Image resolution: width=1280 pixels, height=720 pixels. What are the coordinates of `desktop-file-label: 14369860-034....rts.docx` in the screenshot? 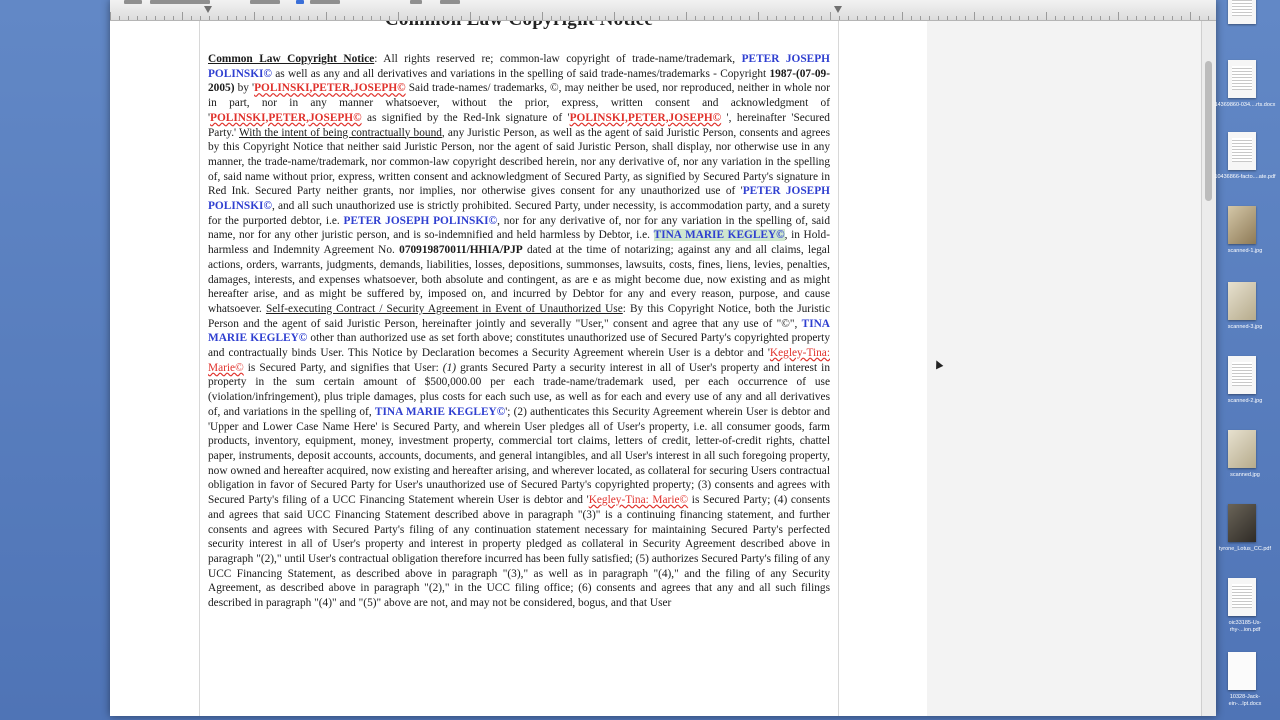 It's located at (1245, 105).